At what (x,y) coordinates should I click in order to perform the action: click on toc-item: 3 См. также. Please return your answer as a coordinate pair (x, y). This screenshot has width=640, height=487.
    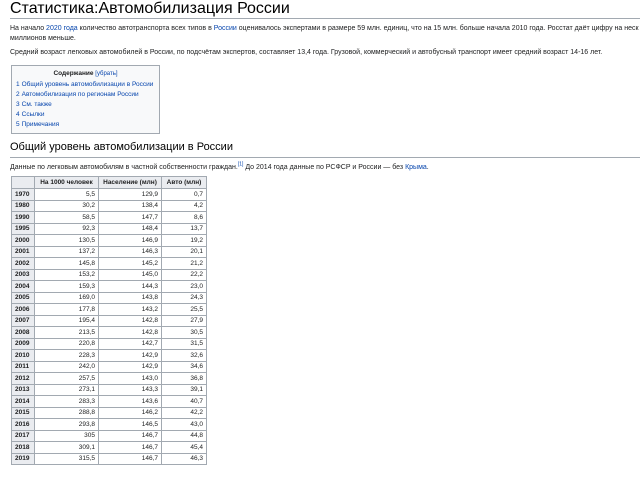
    Looking at the image, I should click on (87, 105).